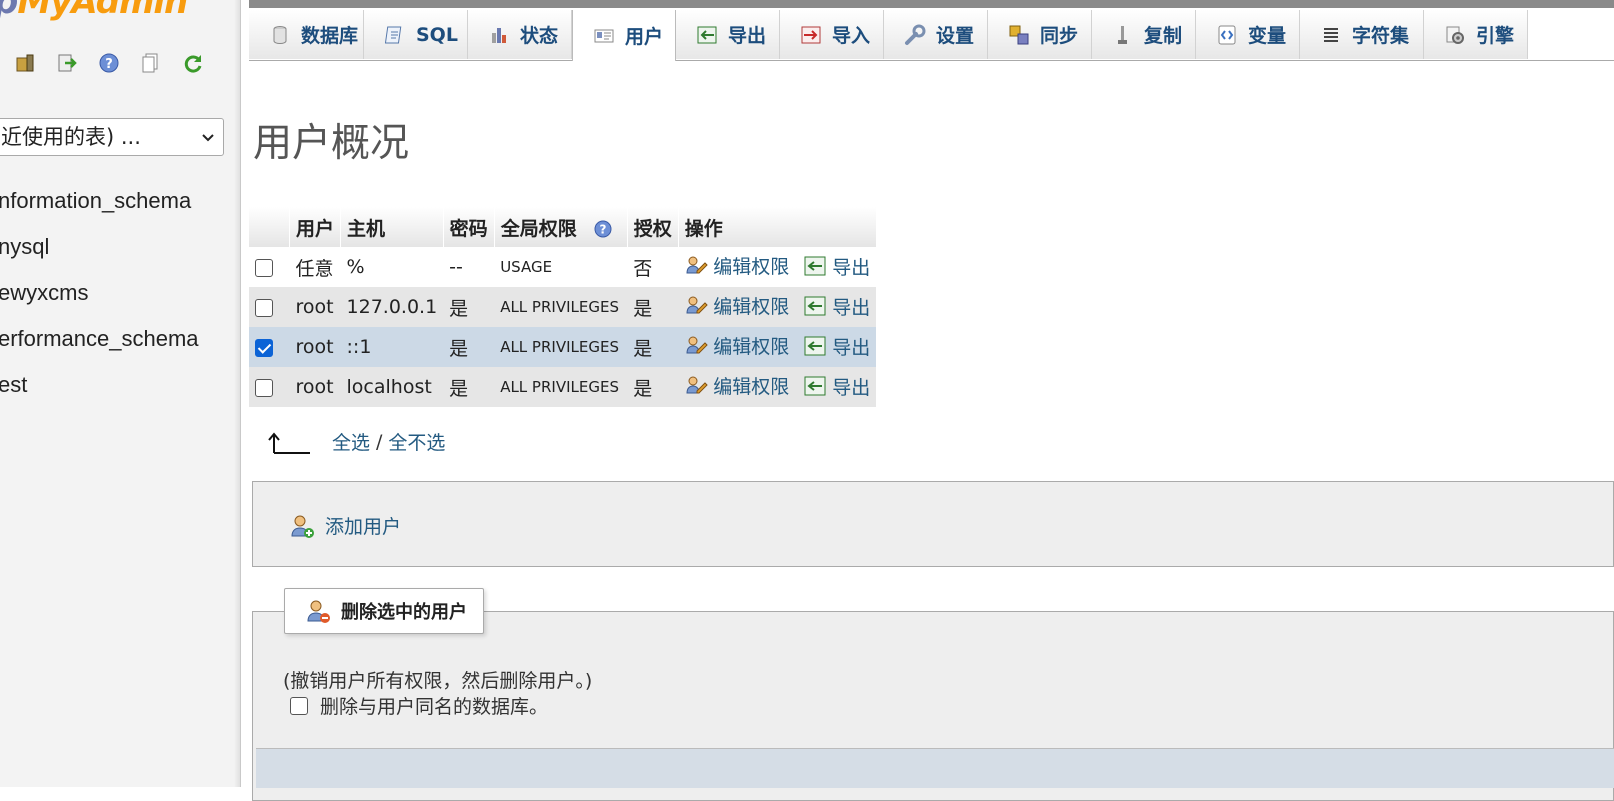 Image resolution: width=1614 pixels, height=801 pixels. I want to click on chevron-down-icon, so click(208, 138).